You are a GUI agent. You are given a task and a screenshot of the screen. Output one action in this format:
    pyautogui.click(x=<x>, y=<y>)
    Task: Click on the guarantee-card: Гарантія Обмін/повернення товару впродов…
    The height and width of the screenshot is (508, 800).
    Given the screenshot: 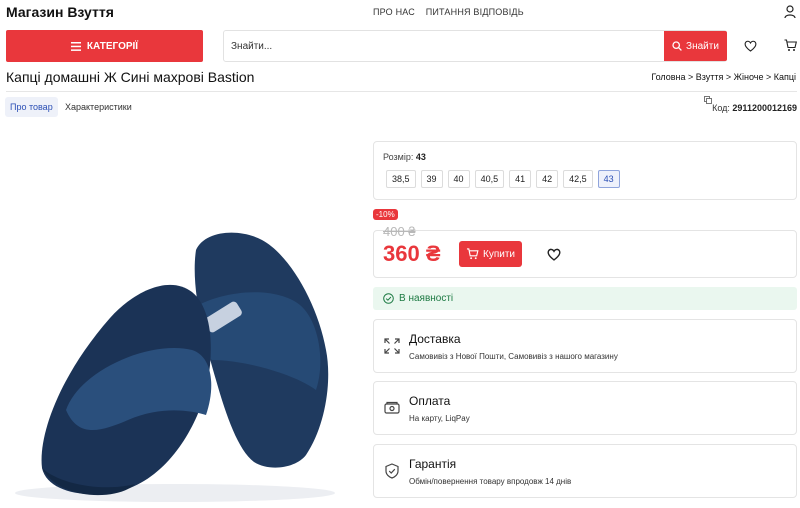 What is the action you would take?
    pyautogui.click(x=585, y=471)
    